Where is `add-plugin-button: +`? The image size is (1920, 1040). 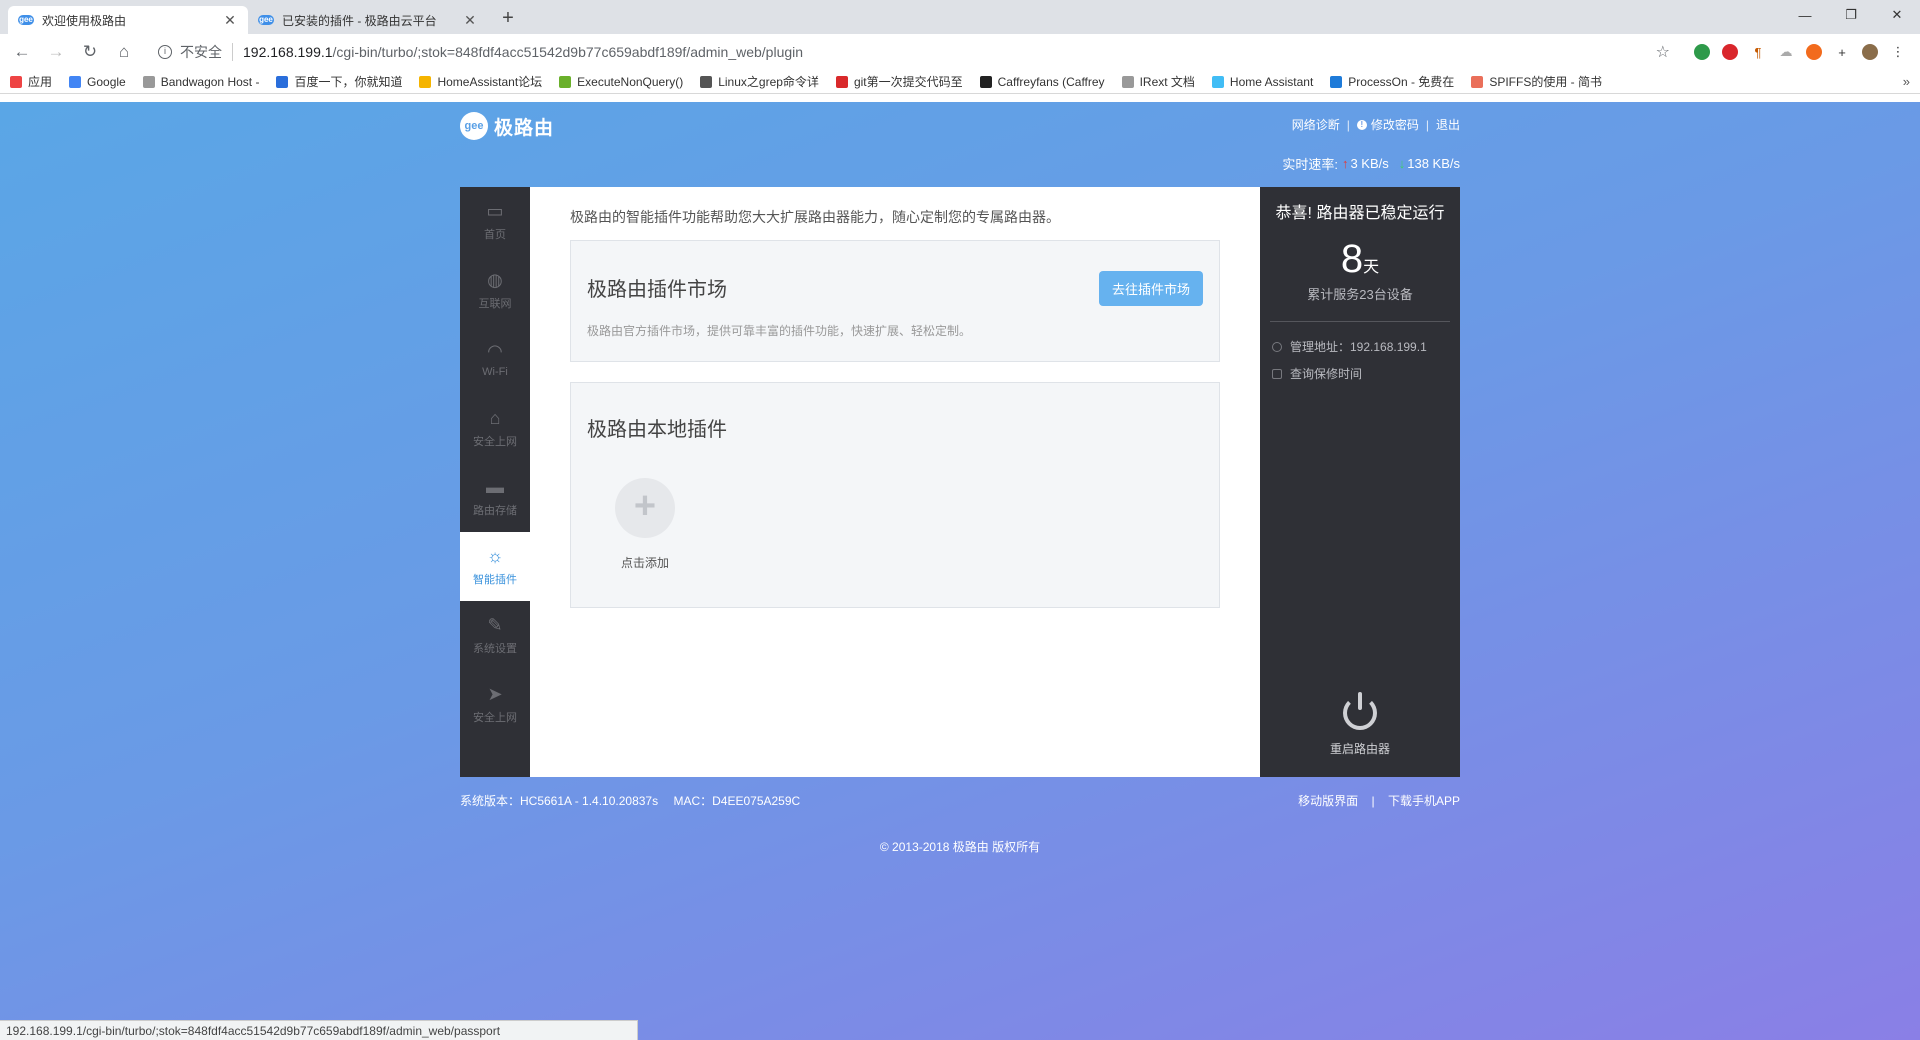
add-plugin-button: + is located at coordinates (645, 508).